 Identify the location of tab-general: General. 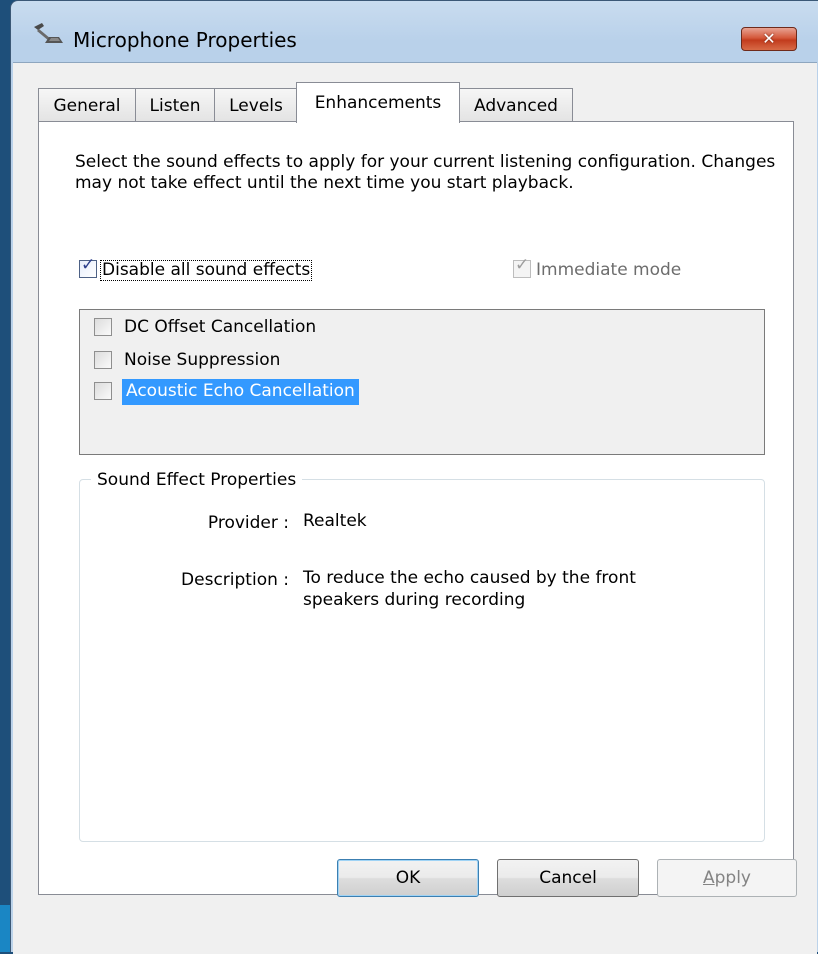
(87, 105).